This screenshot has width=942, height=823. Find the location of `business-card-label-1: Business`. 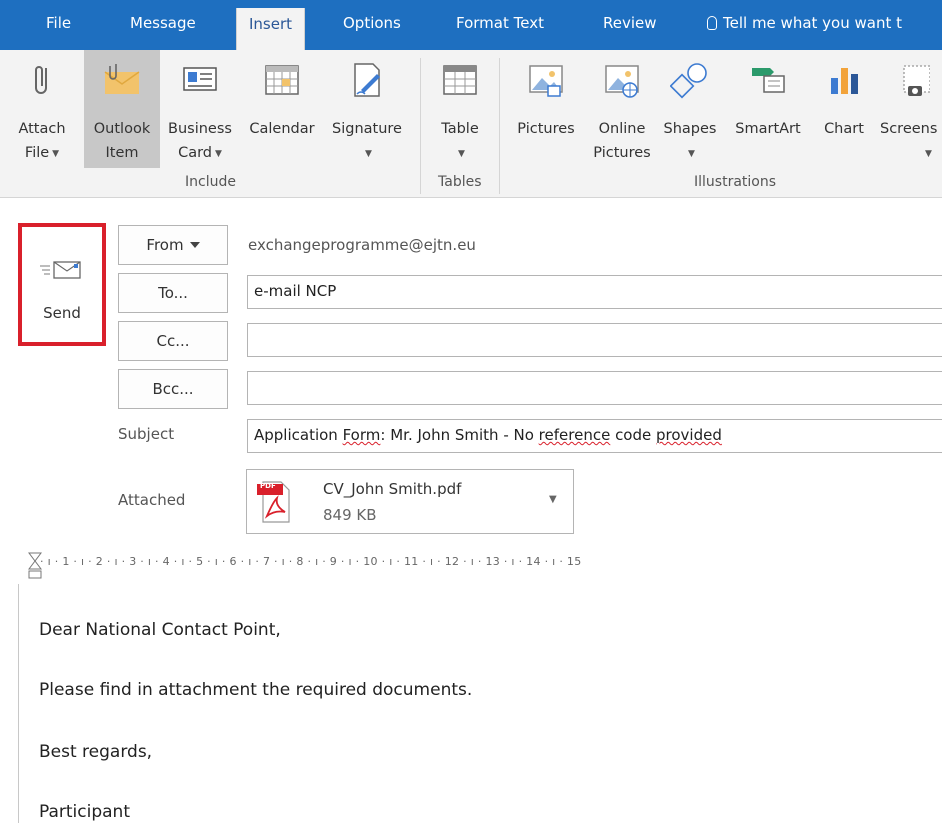

business-card-label-1: Business is located at coordinates (200, 129).